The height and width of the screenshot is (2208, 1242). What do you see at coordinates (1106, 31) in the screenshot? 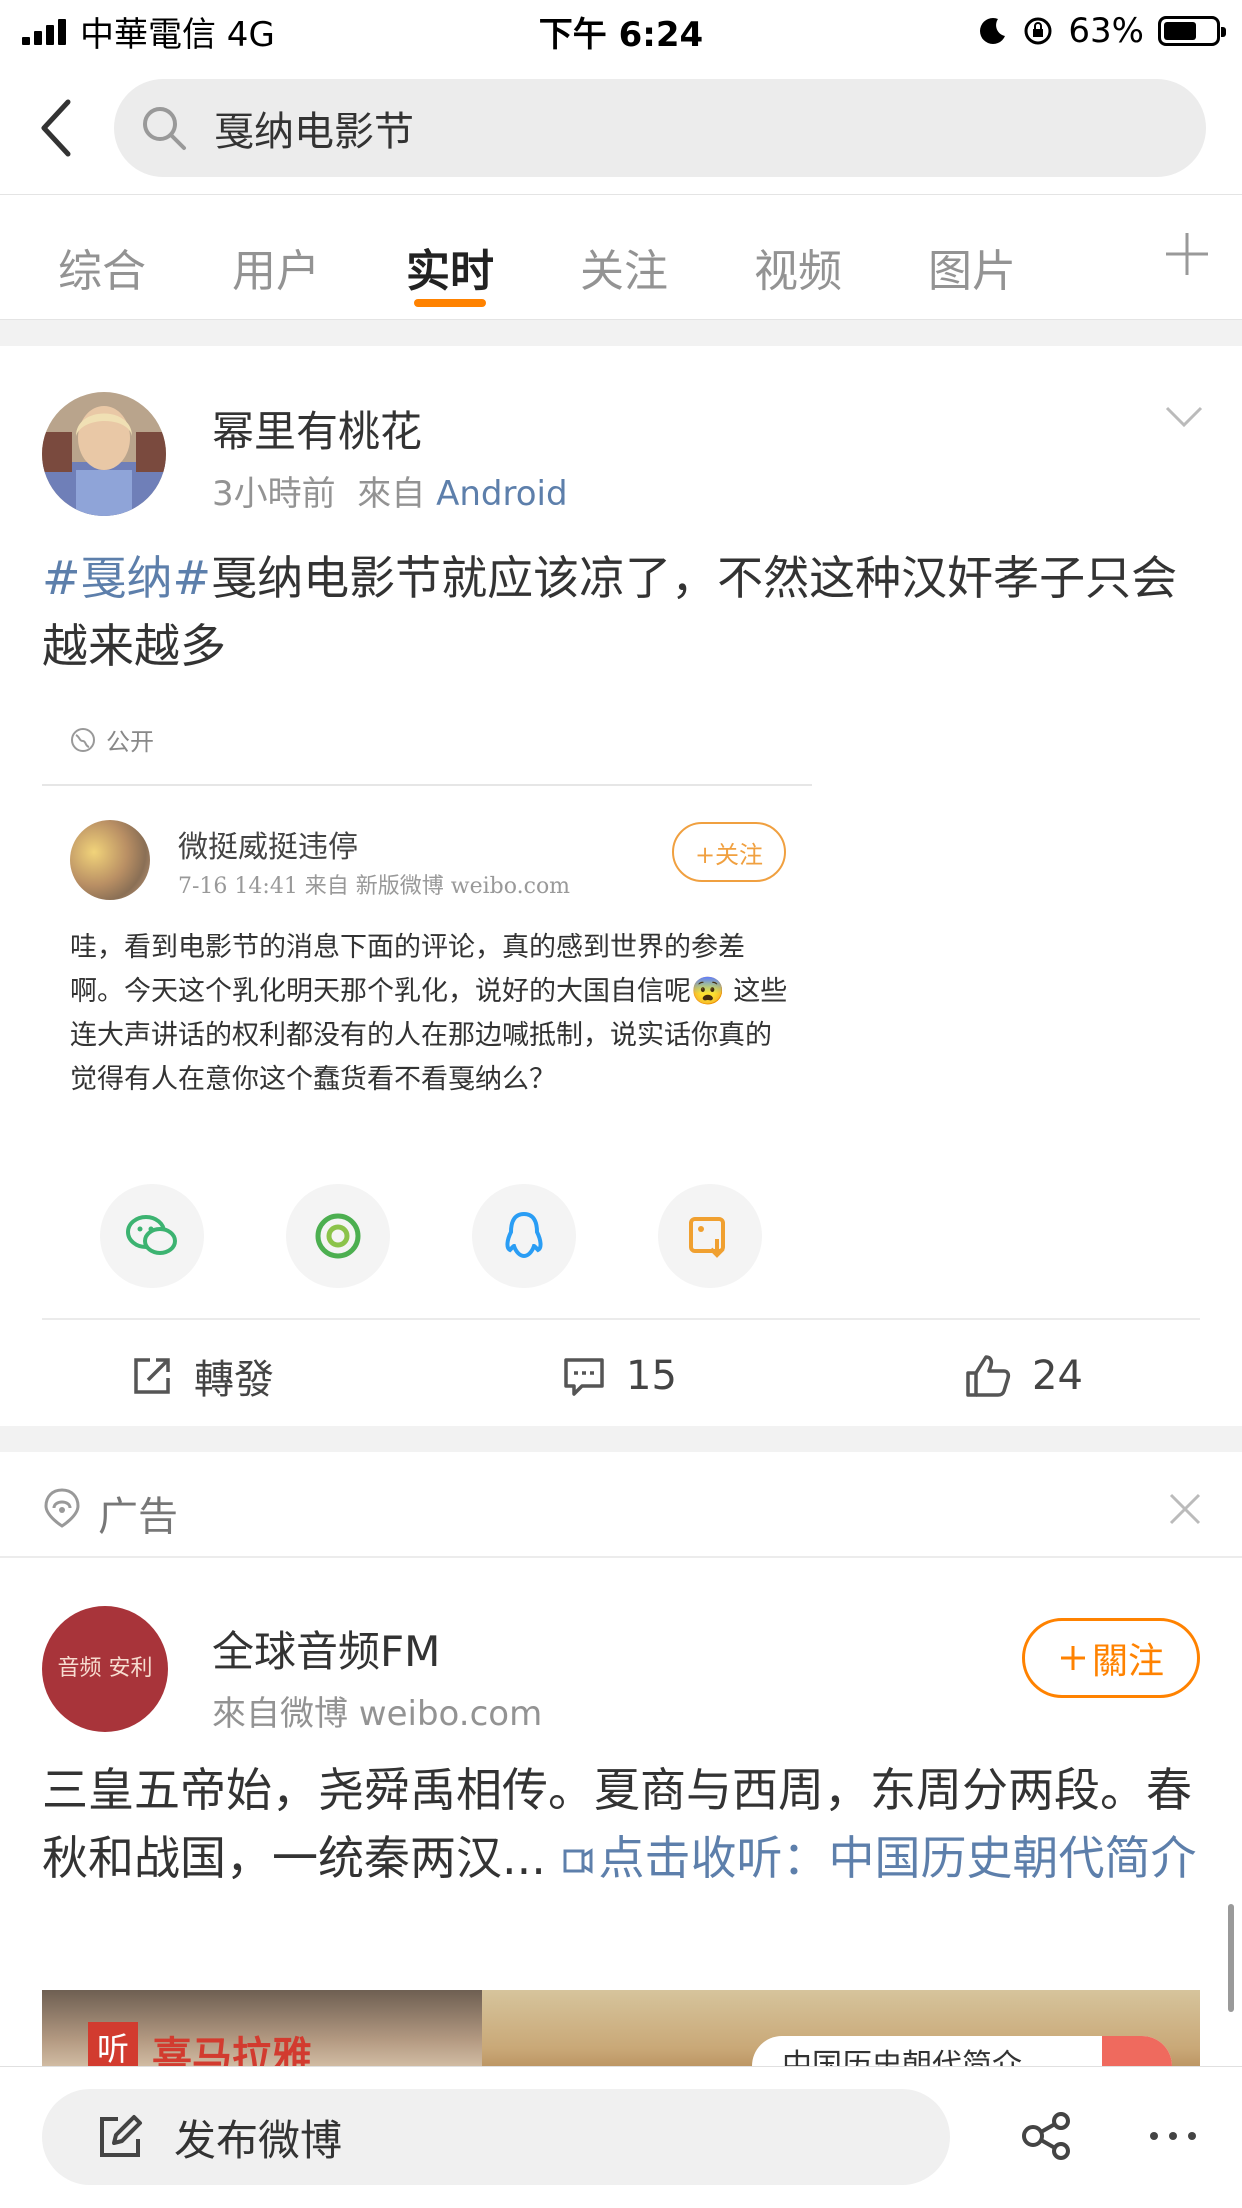
I see `battery-percent: 63%` at bounding box center [1106, 31].